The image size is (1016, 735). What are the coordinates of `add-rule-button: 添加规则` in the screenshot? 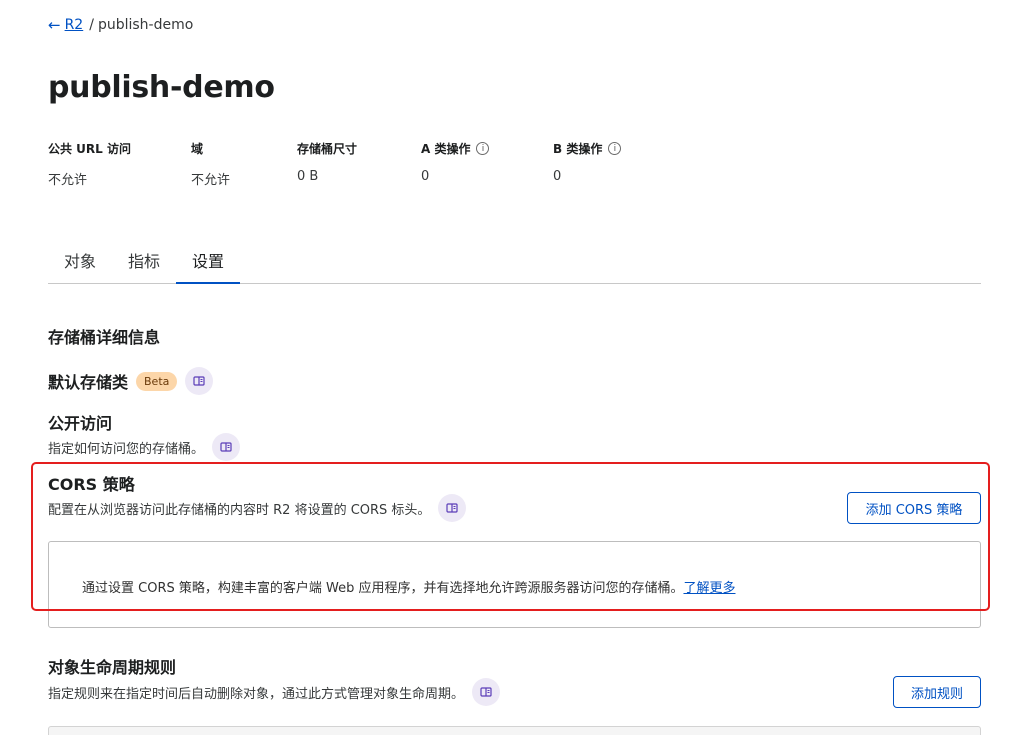 It's located at (937, 692).